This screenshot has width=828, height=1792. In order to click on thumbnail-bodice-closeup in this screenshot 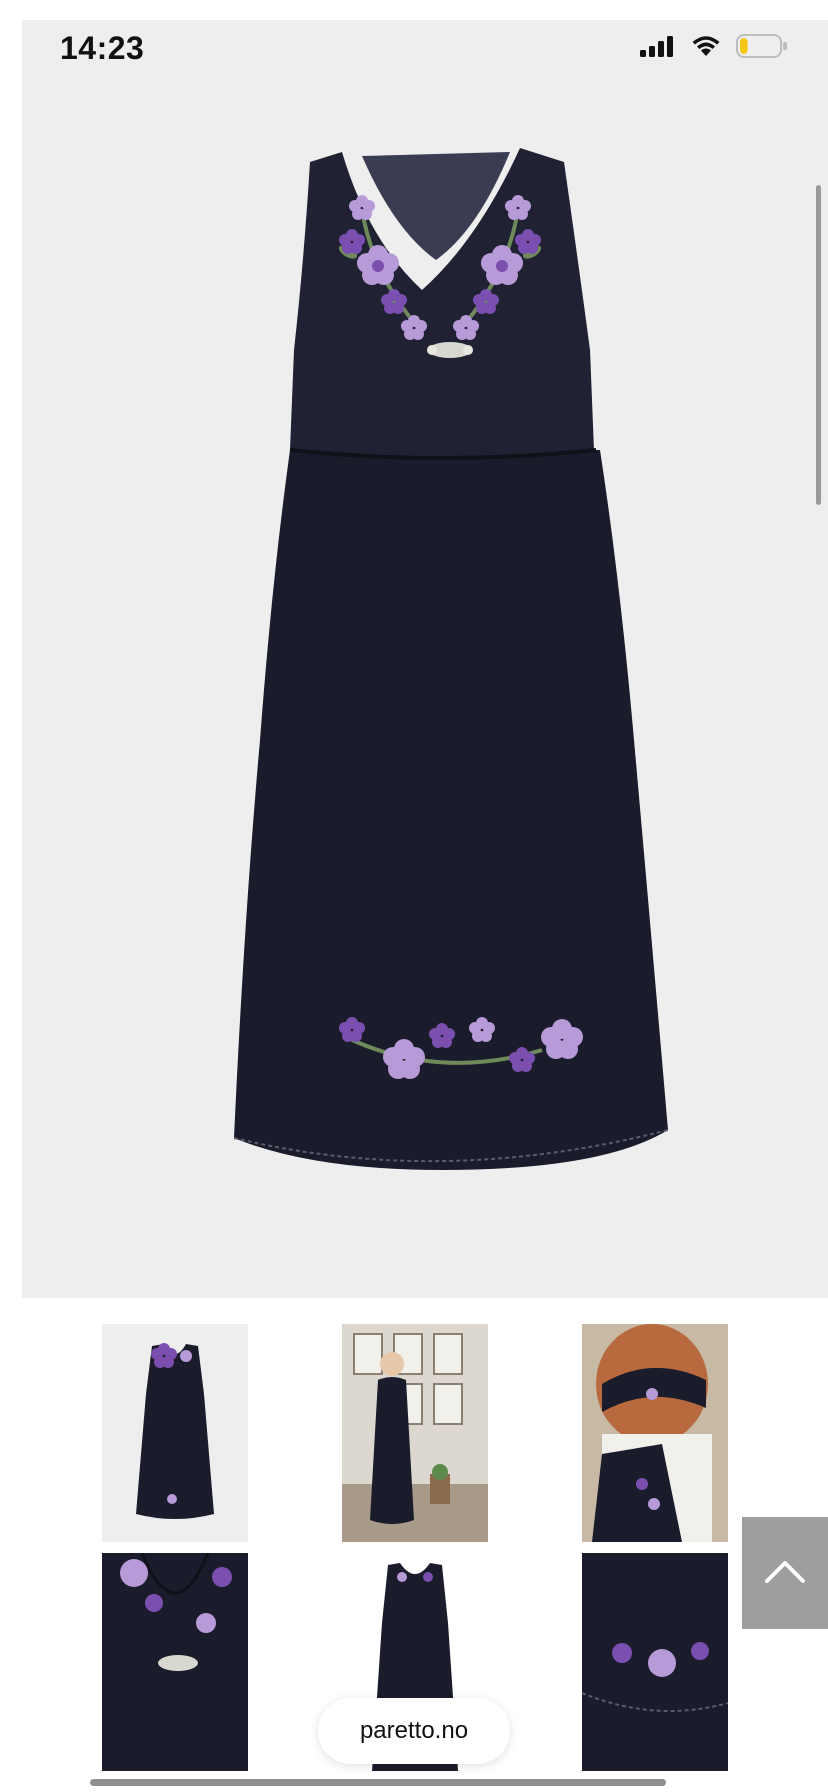, I will do `click(175, 1662)`.